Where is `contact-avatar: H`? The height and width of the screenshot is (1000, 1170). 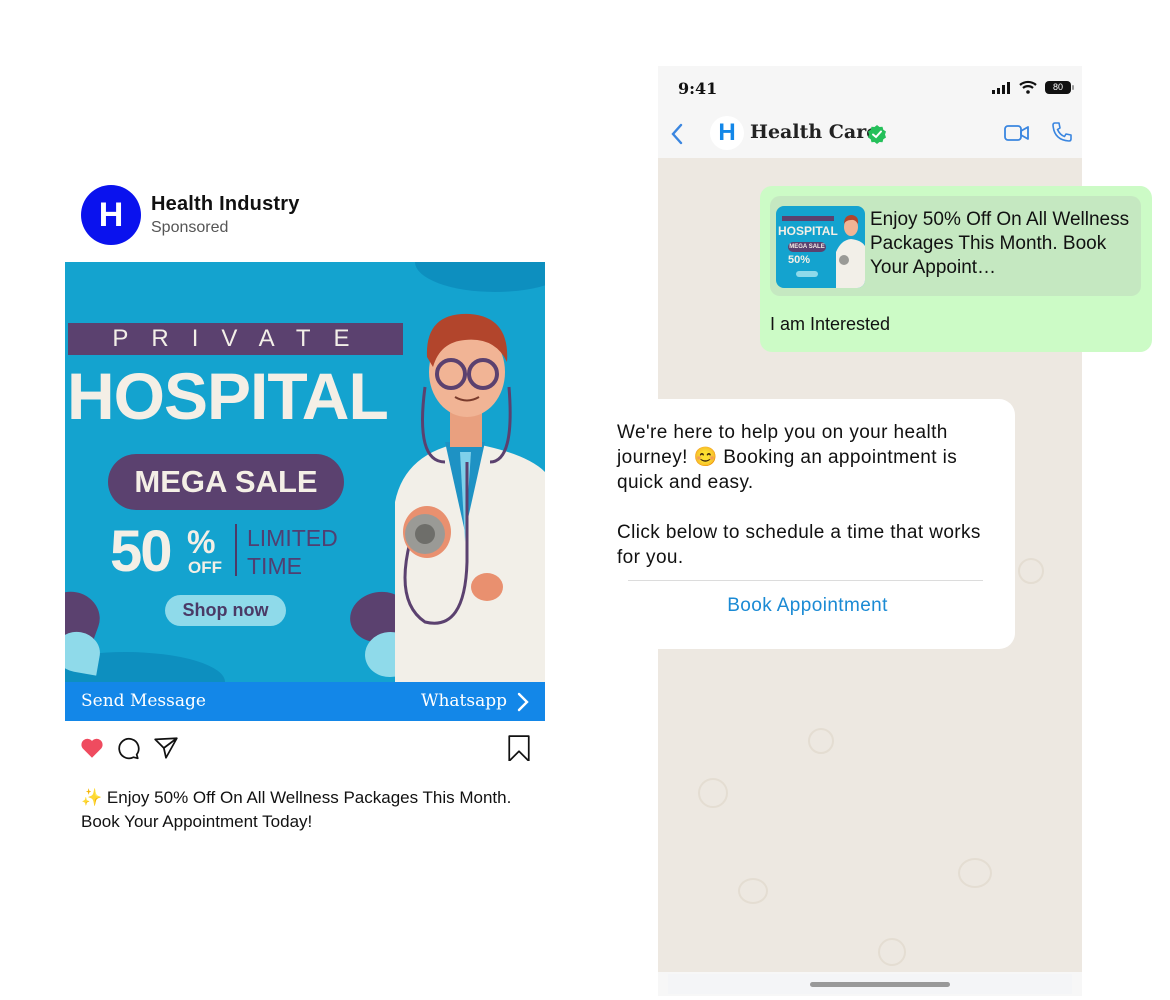
contact-avatar: H is located at coordinates (727, 133).